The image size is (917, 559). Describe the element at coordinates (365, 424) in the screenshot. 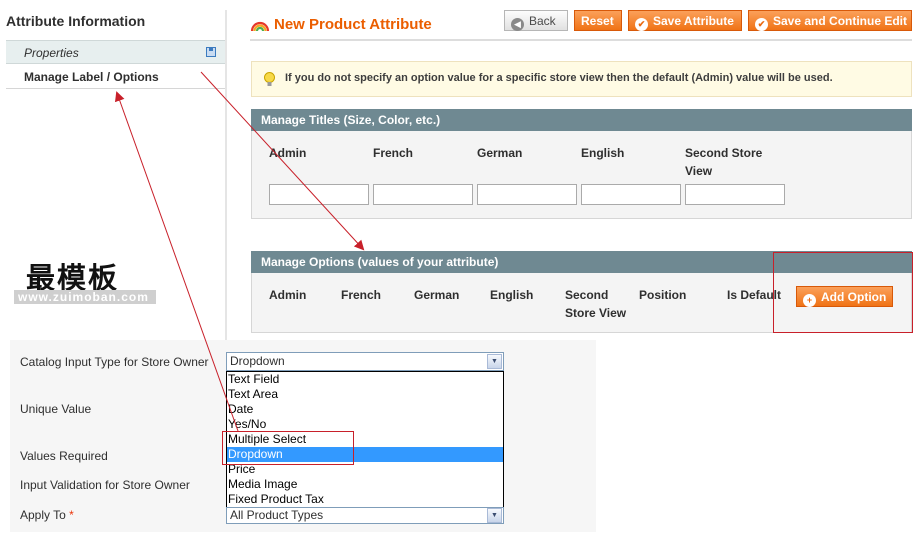

I see `option-yes-no: Yes/No` at that location.